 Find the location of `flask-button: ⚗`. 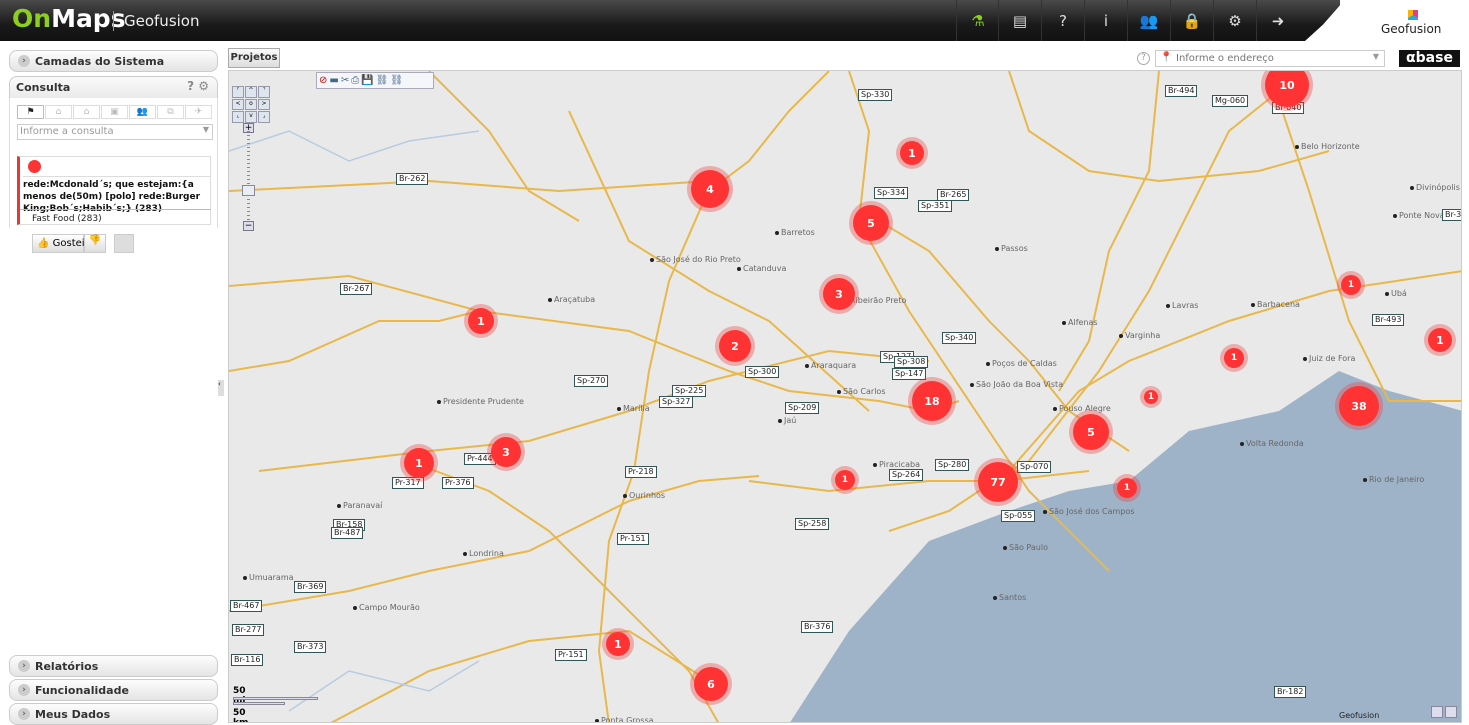

flask-button: ⚗ is located at coordinates (977, 20).